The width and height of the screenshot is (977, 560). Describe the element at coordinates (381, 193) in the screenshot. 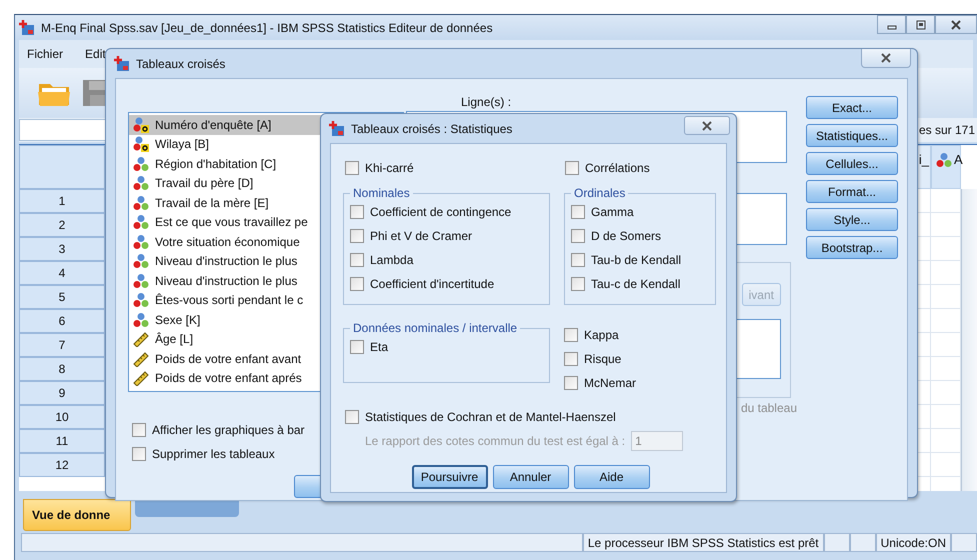

I see `group-title: Nominales` at that location.